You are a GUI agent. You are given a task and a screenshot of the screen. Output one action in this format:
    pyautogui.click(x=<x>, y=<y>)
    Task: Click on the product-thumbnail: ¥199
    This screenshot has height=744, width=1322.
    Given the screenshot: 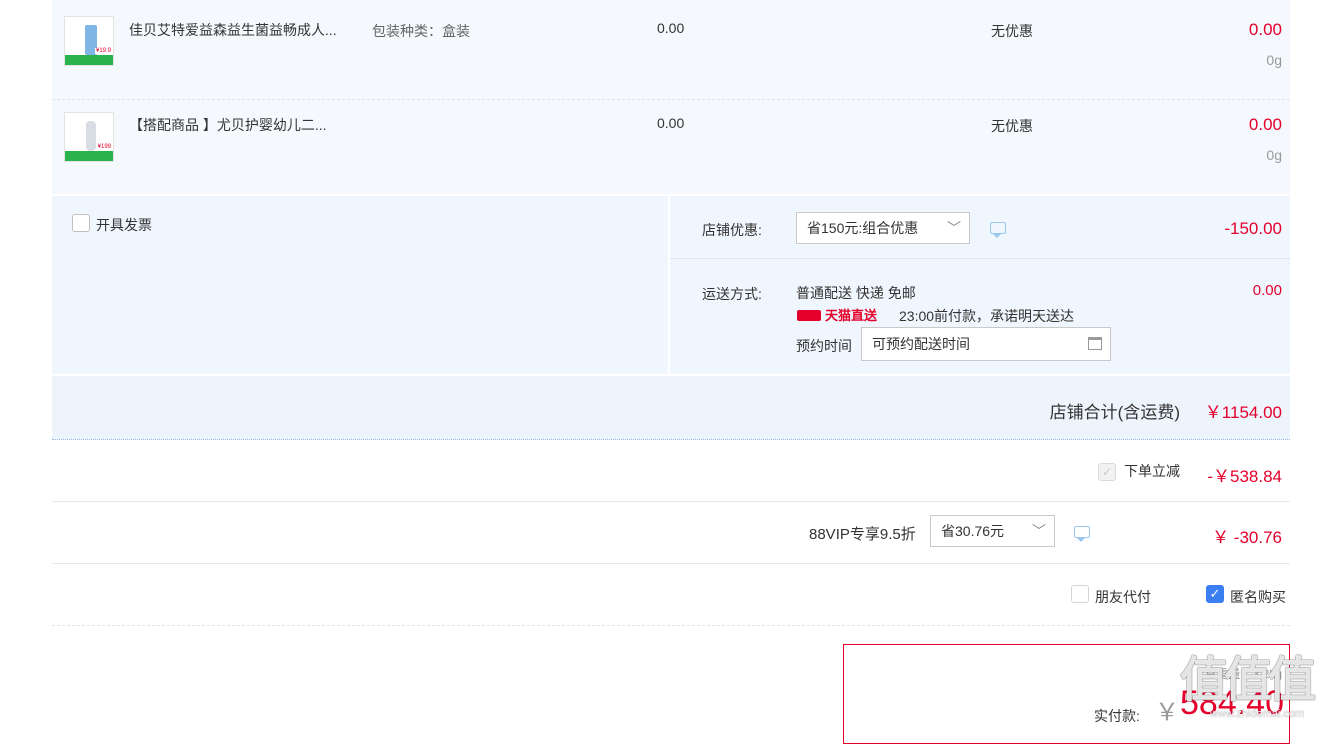 What is the action you would take?
    pyautogui.click(x=89, y=137)
    